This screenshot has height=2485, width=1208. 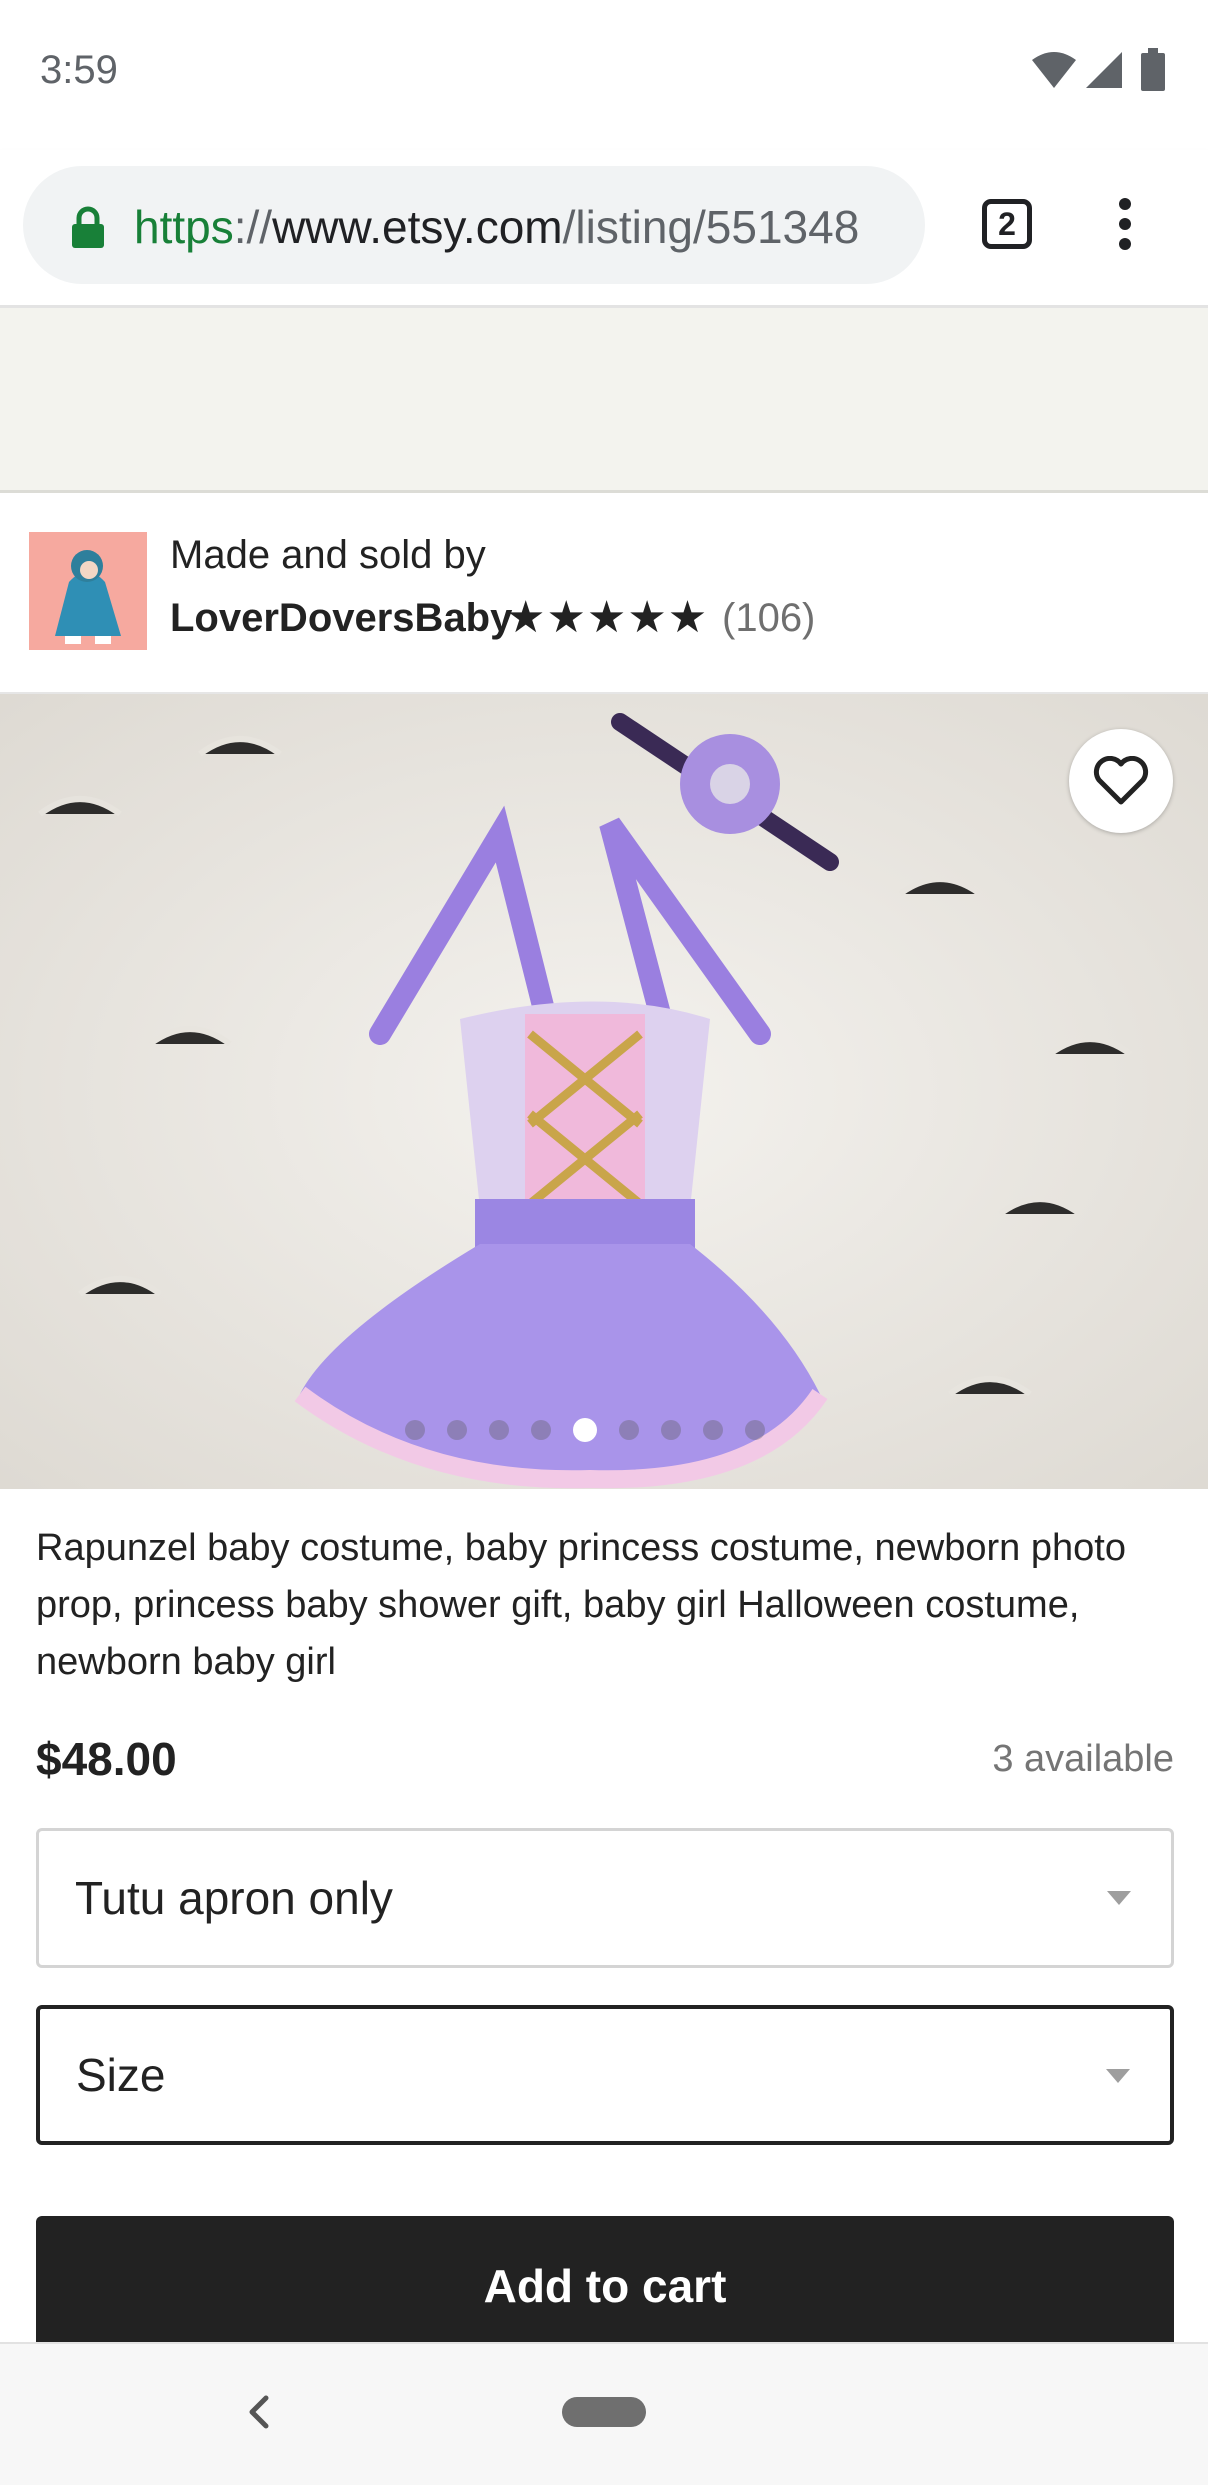 What do you see at coordinates (604, 400) in the screenshot?
I see `top-banner` at bounding box center [604, 400].